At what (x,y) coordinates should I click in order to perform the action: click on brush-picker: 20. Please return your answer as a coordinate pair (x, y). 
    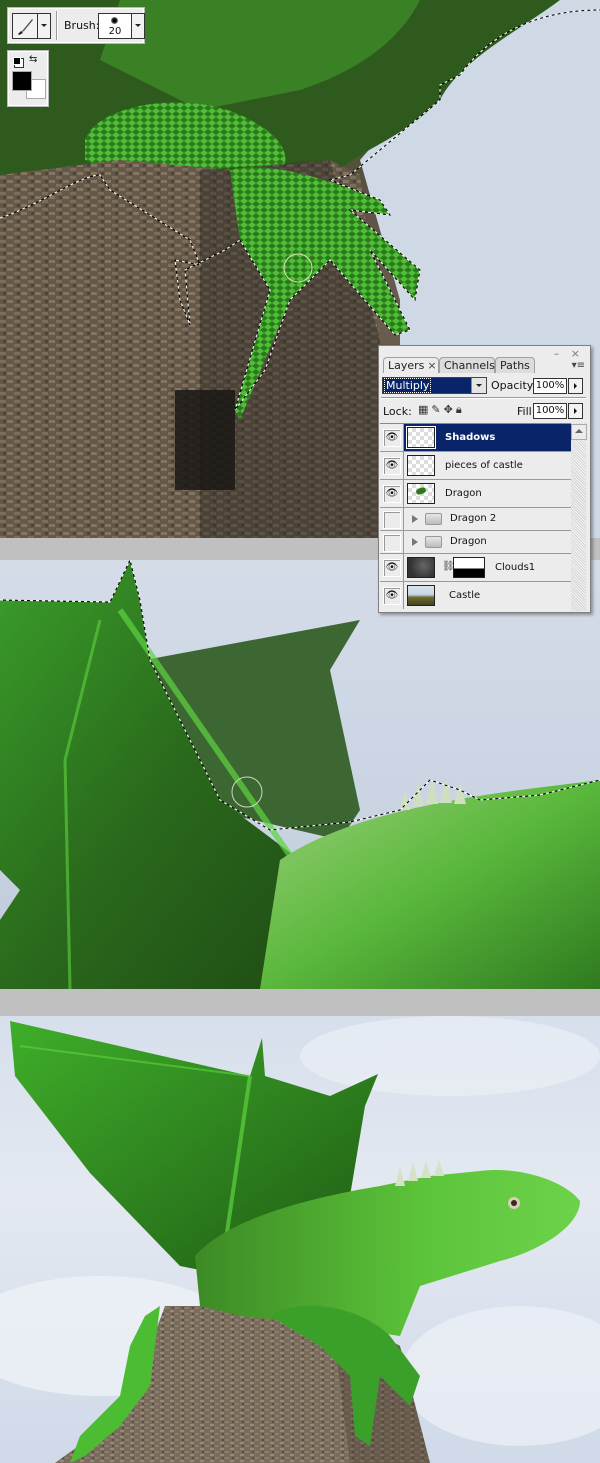
    Looking at the image, I should click on (121, 26).